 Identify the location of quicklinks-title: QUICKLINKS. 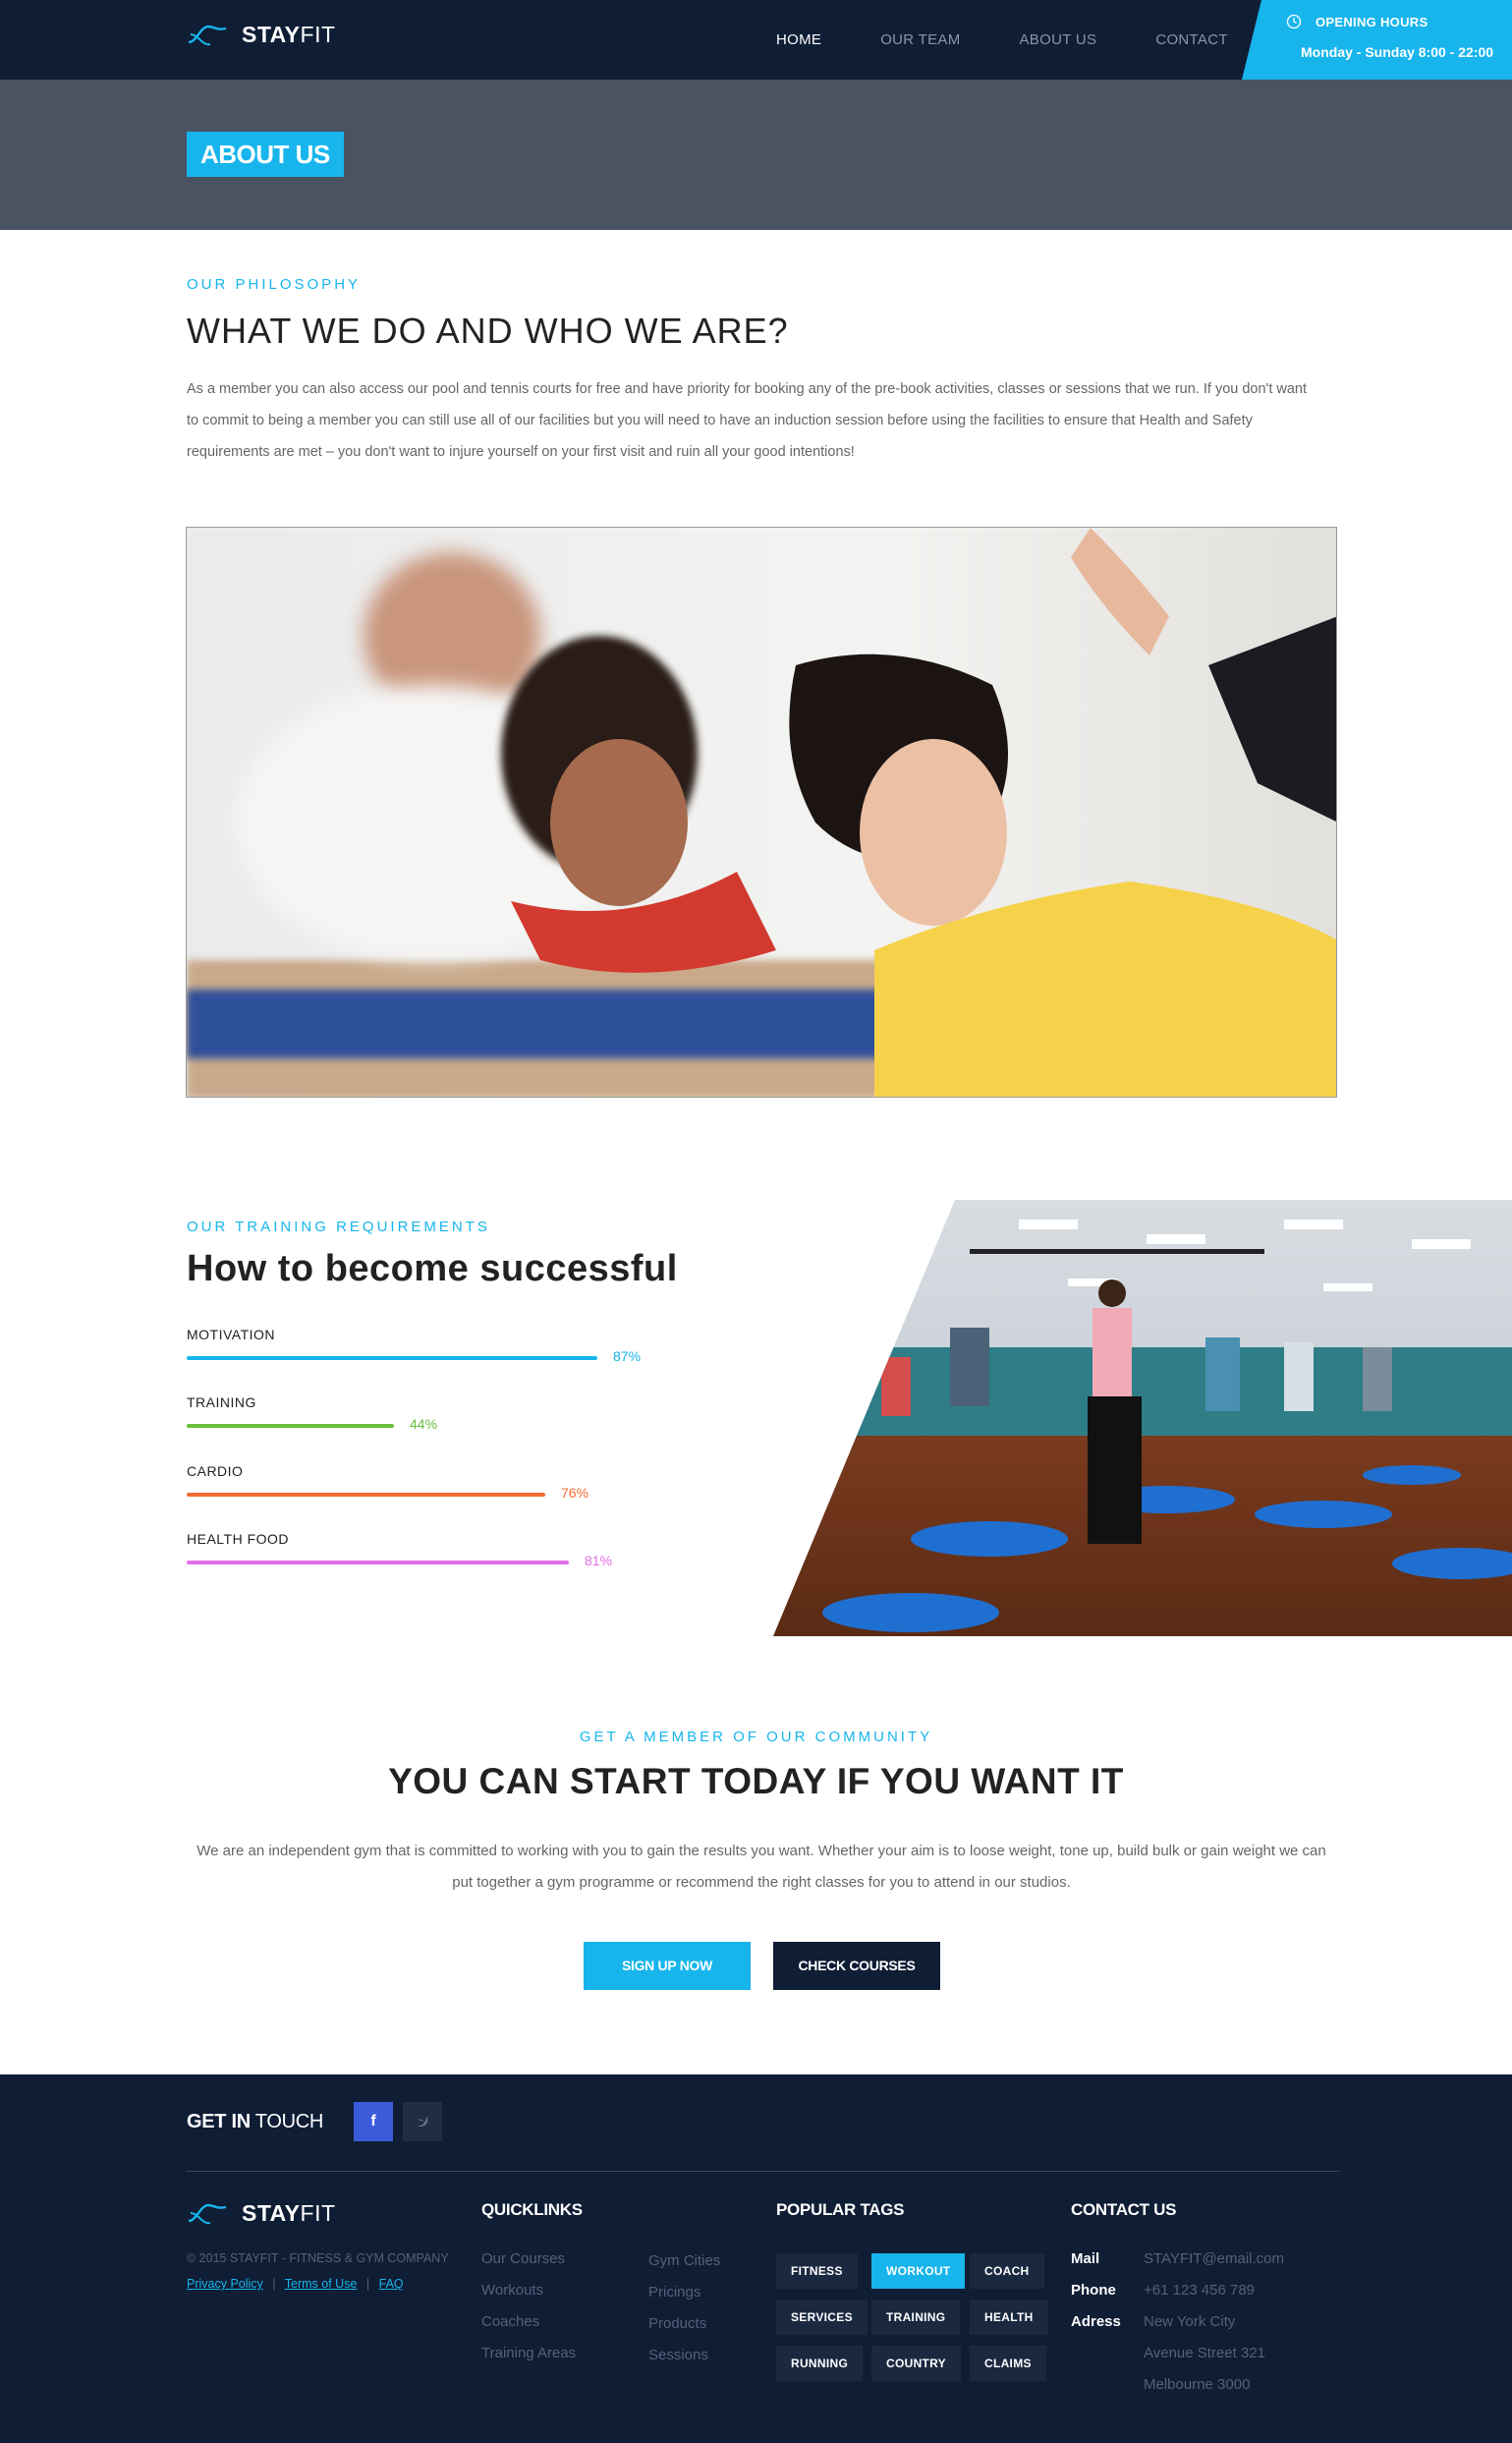
(532, 2209).